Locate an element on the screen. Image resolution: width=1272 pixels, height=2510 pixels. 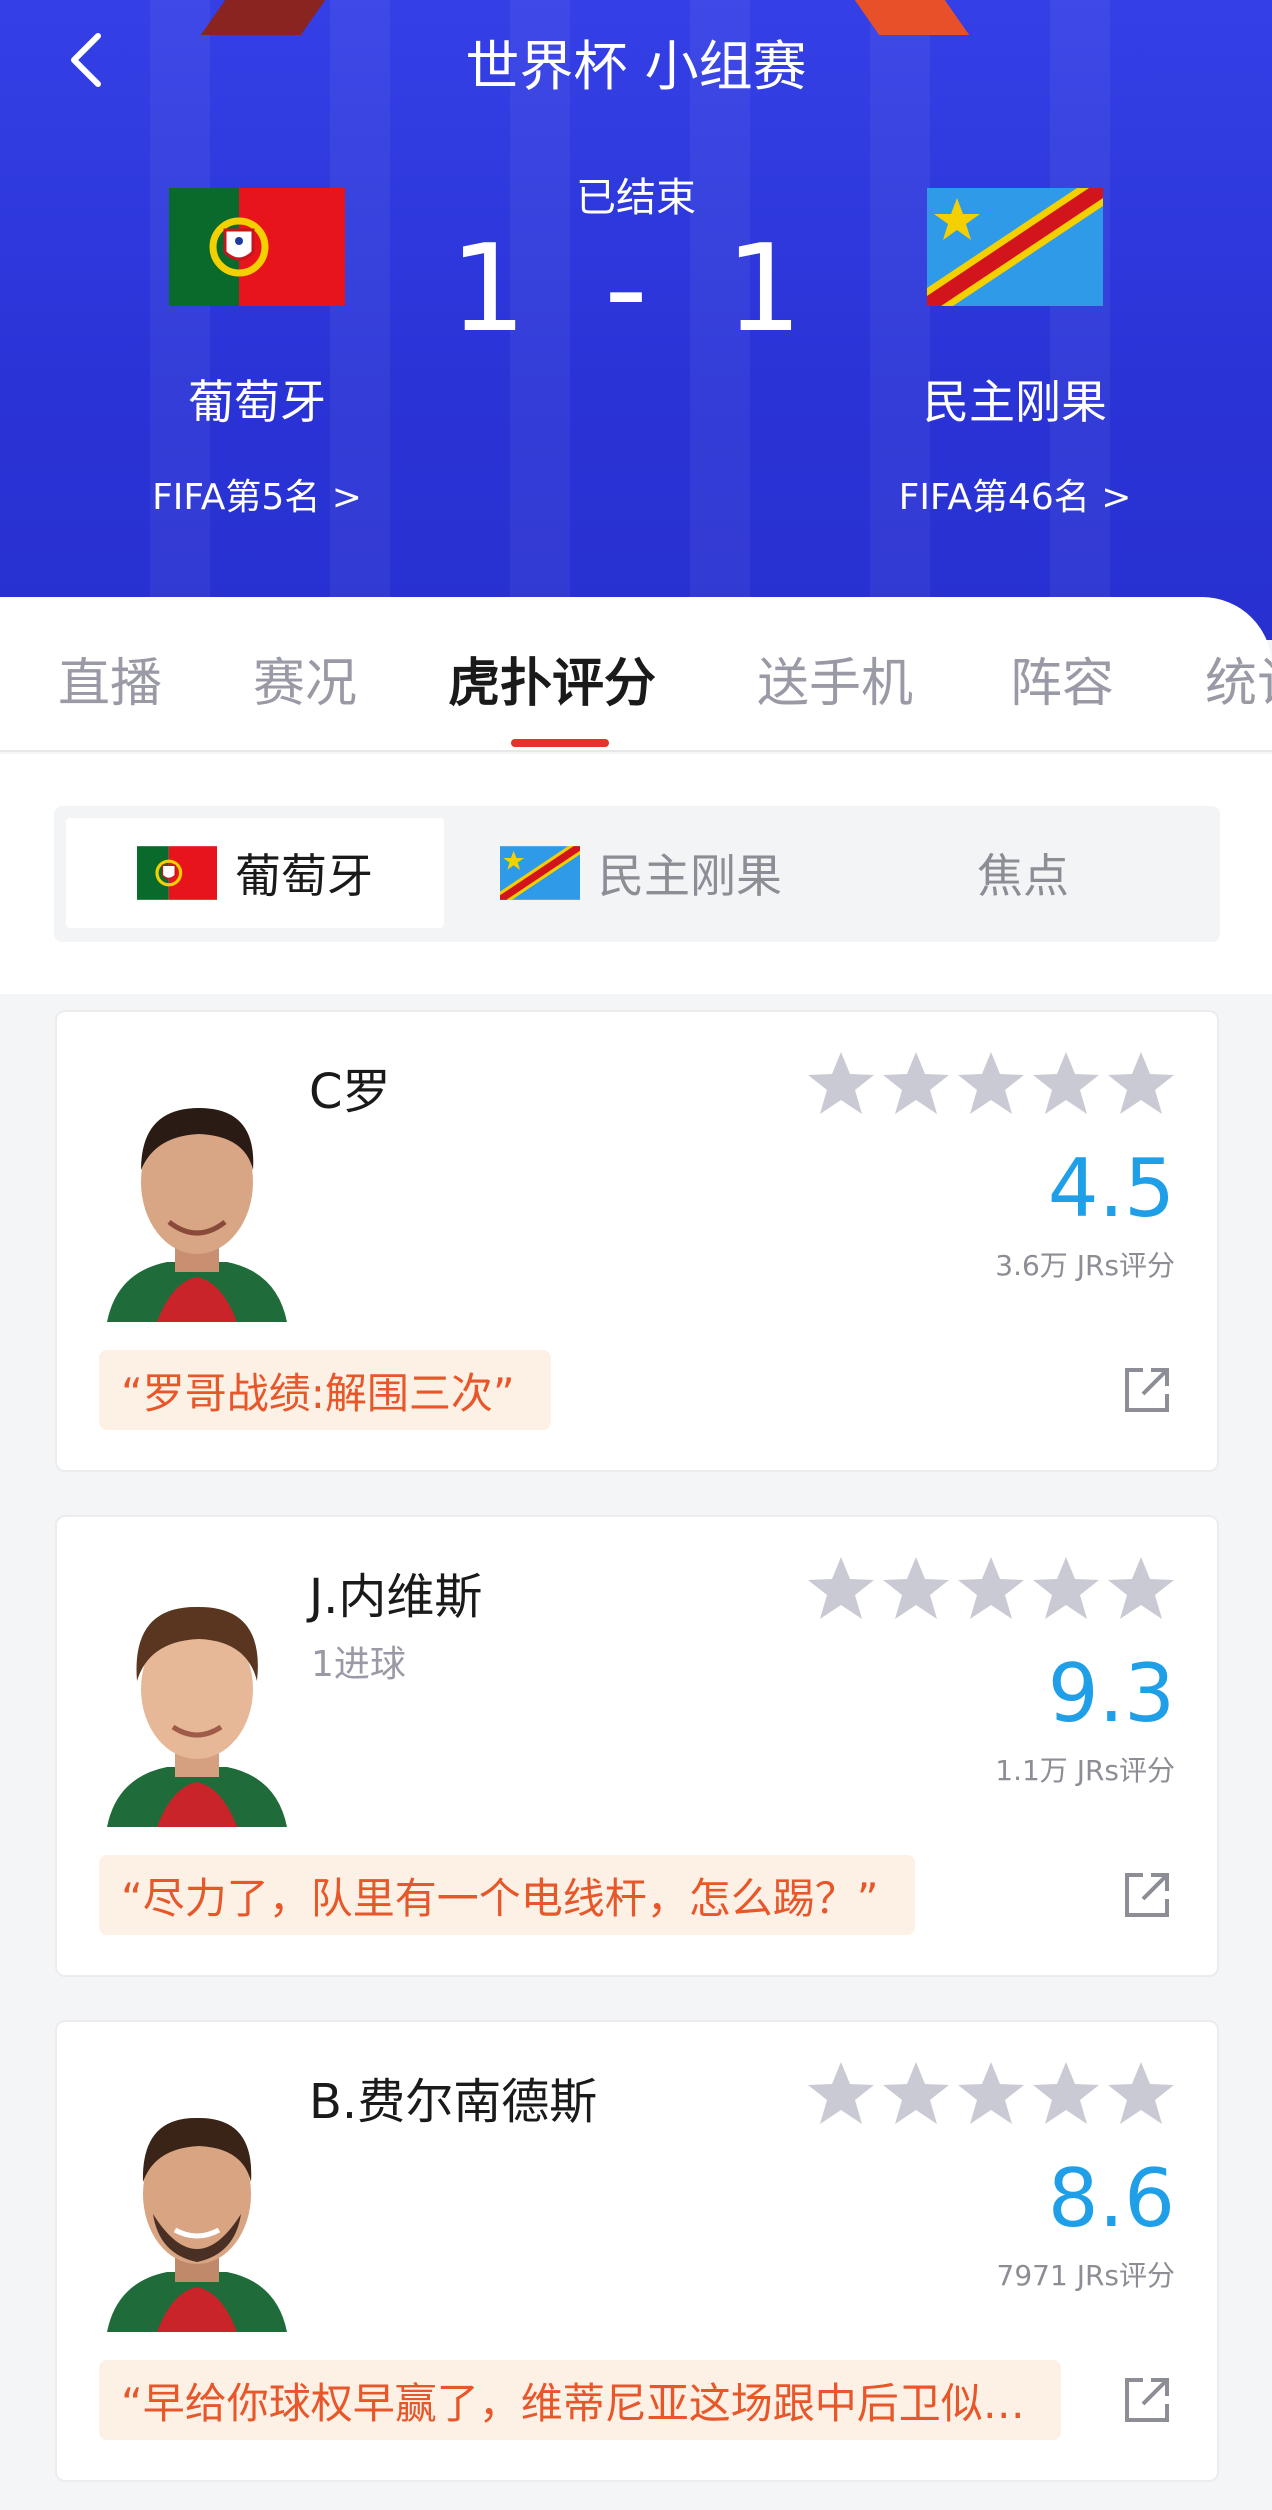
team-filter-area: 葡萄牙 民主刚果 焦点 is located at coordinates (636, 874).